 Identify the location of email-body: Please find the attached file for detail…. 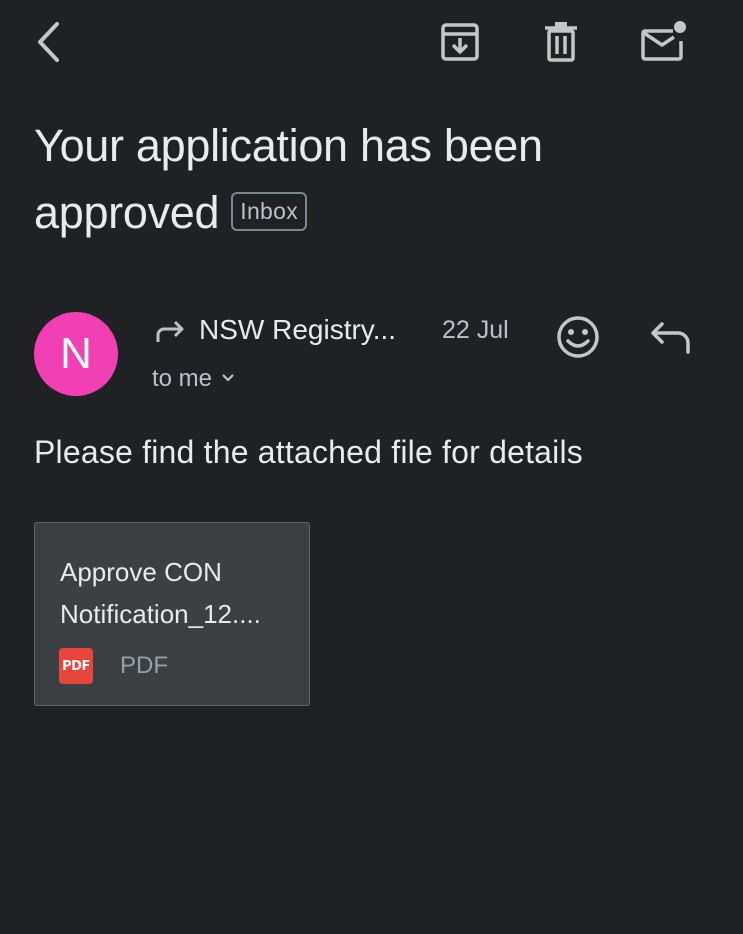
(308, 452).